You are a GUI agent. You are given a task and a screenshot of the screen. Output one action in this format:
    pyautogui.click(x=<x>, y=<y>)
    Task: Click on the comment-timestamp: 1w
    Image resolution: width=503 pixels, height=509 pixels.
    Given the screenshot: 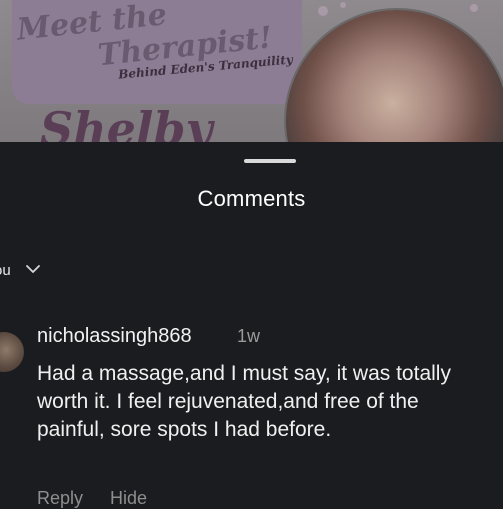 What is the action you would take?
    pyautogui.click(x=249, y=336)
    